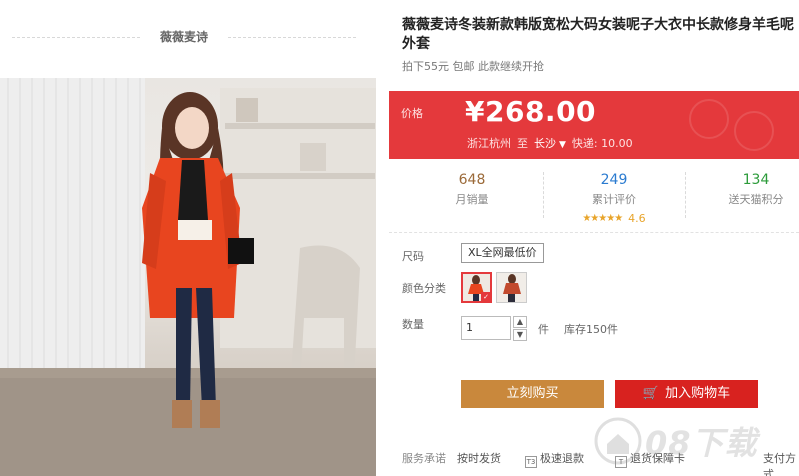 This screenshot has width=799, height=476. I want to click on stats-bar: 648 月销量 249 累计评价 ★★★★★ 4.6 134 送天猫积分, so click(594, 196).